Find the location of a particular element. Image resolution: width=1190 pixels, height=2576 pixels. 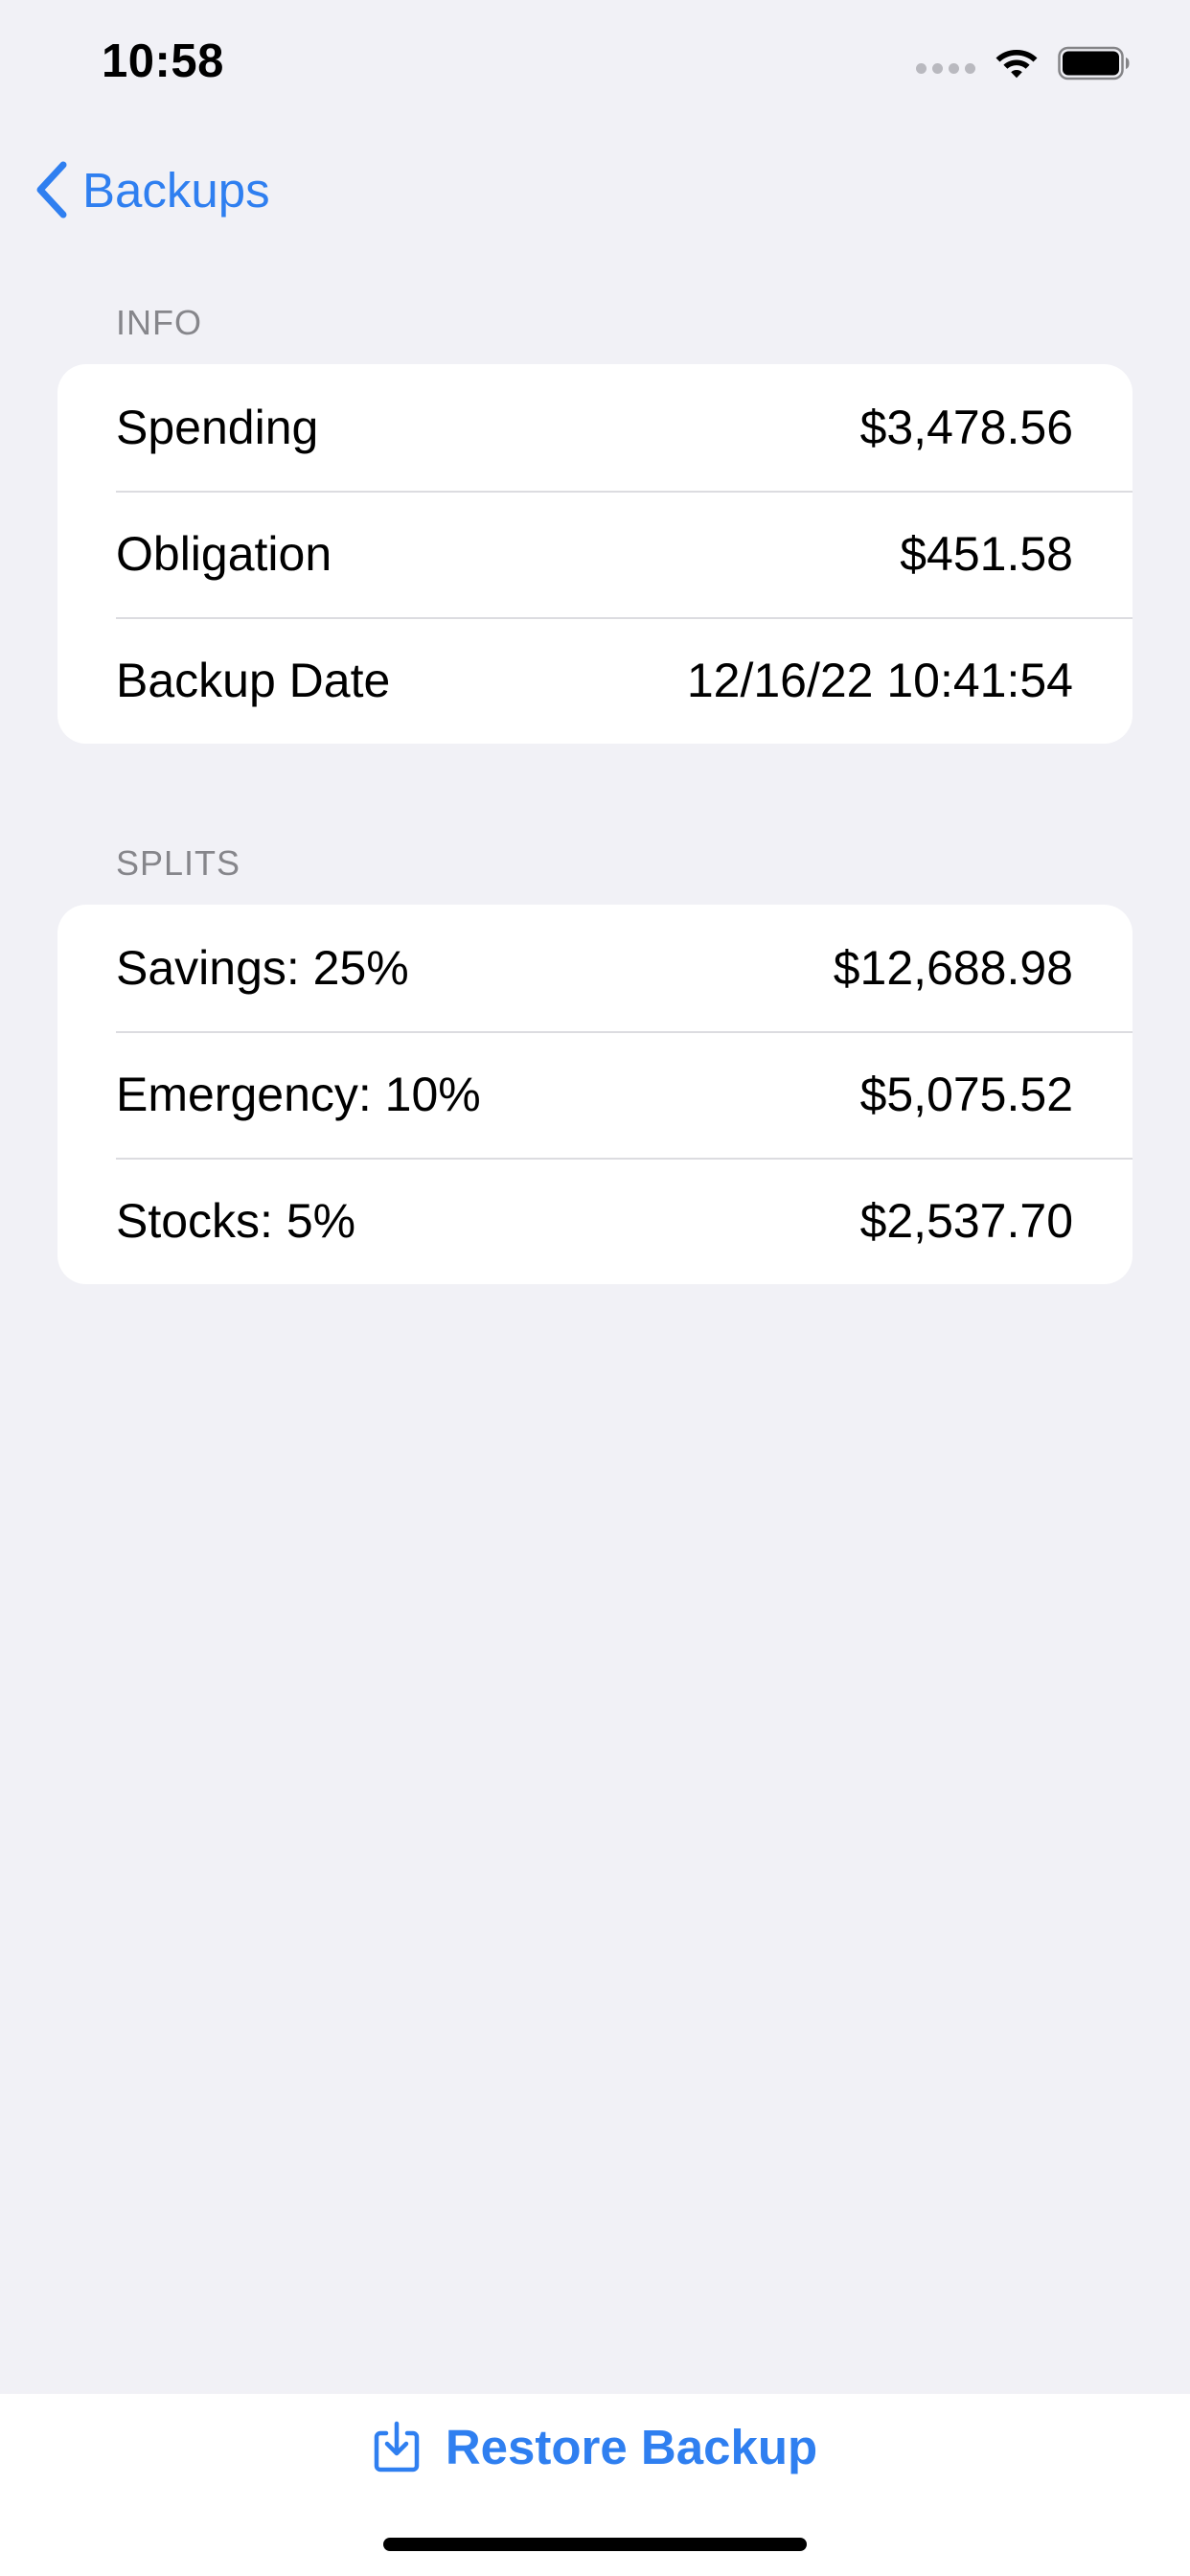

row-value: $2,537.70 is located at coordinates (966, 1221).